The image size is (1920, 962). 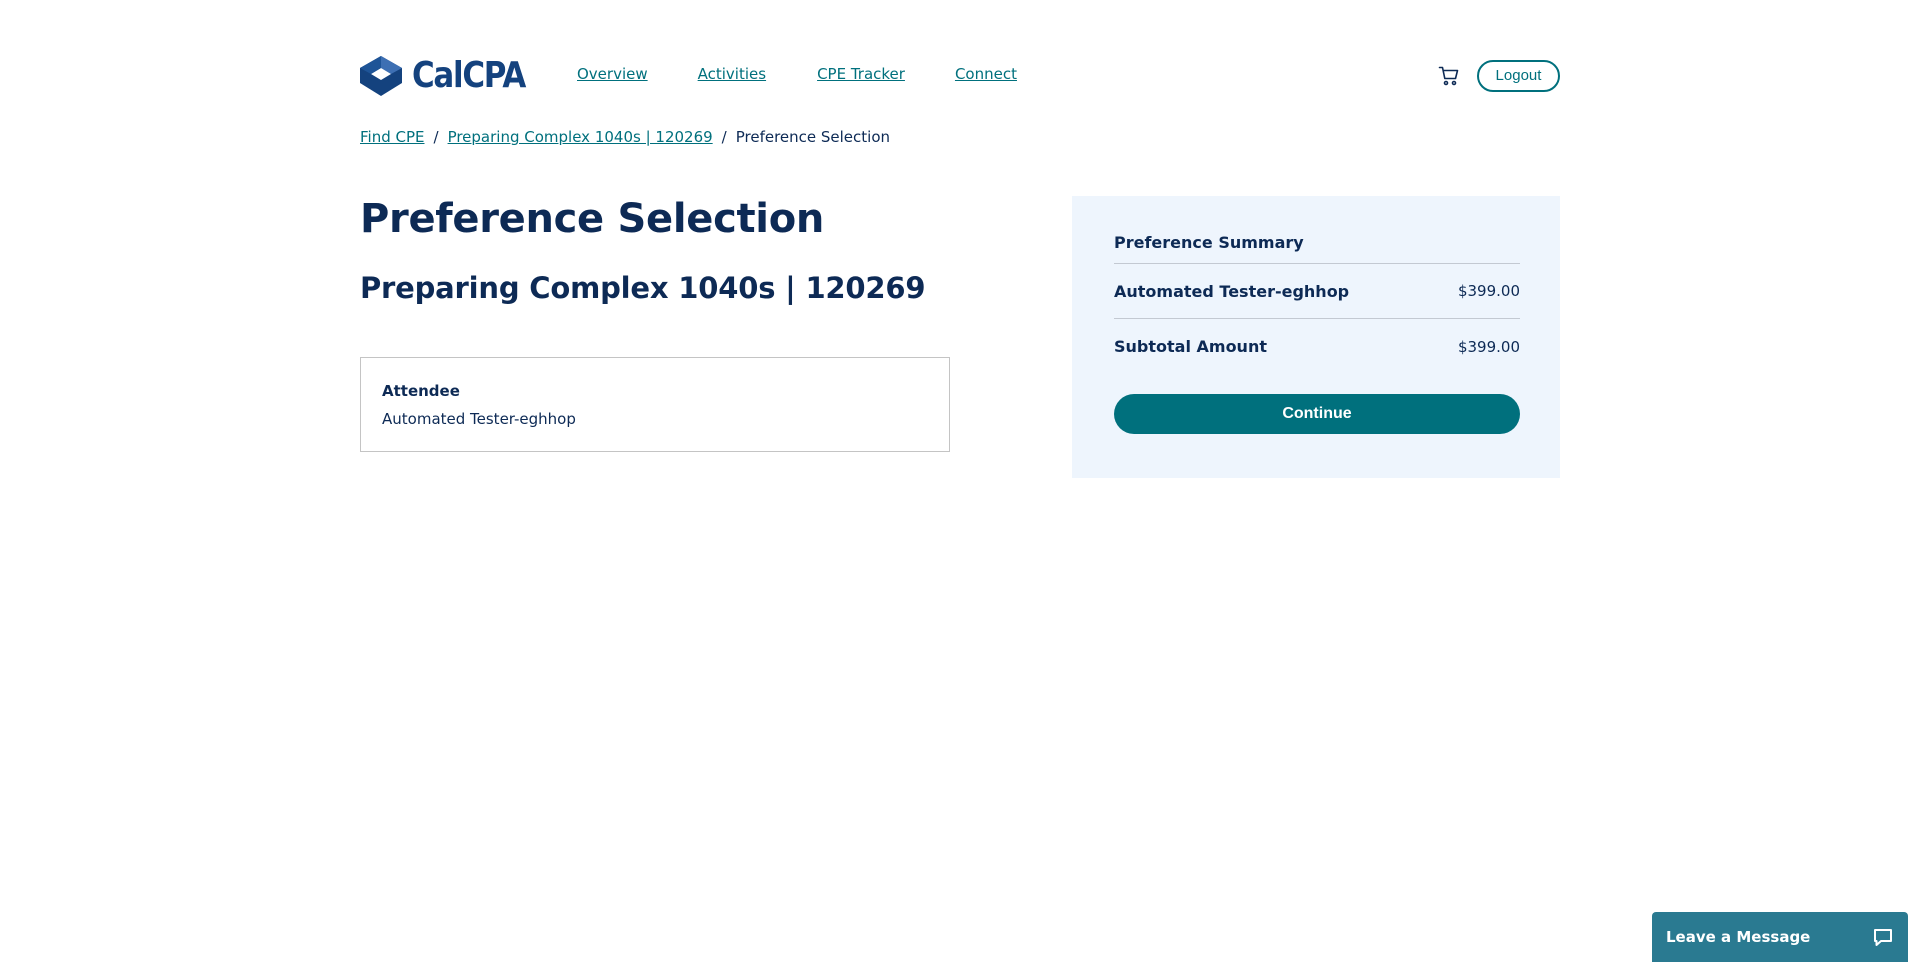 I want to click on shopping-cart-icon, so click(x=1449, y=76).